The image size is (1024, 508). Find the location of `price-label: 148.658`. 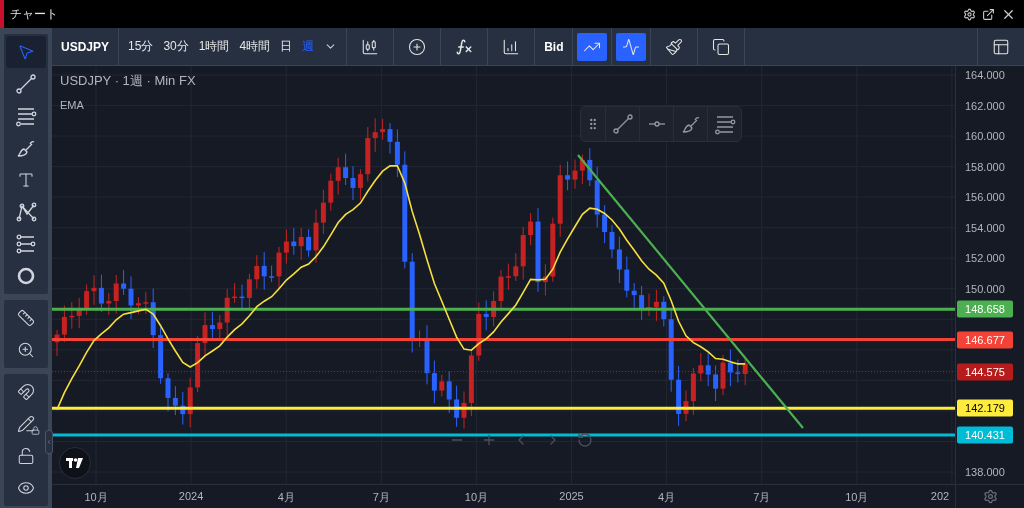

price-label: 148.658 is located at coordinates (985, 309).